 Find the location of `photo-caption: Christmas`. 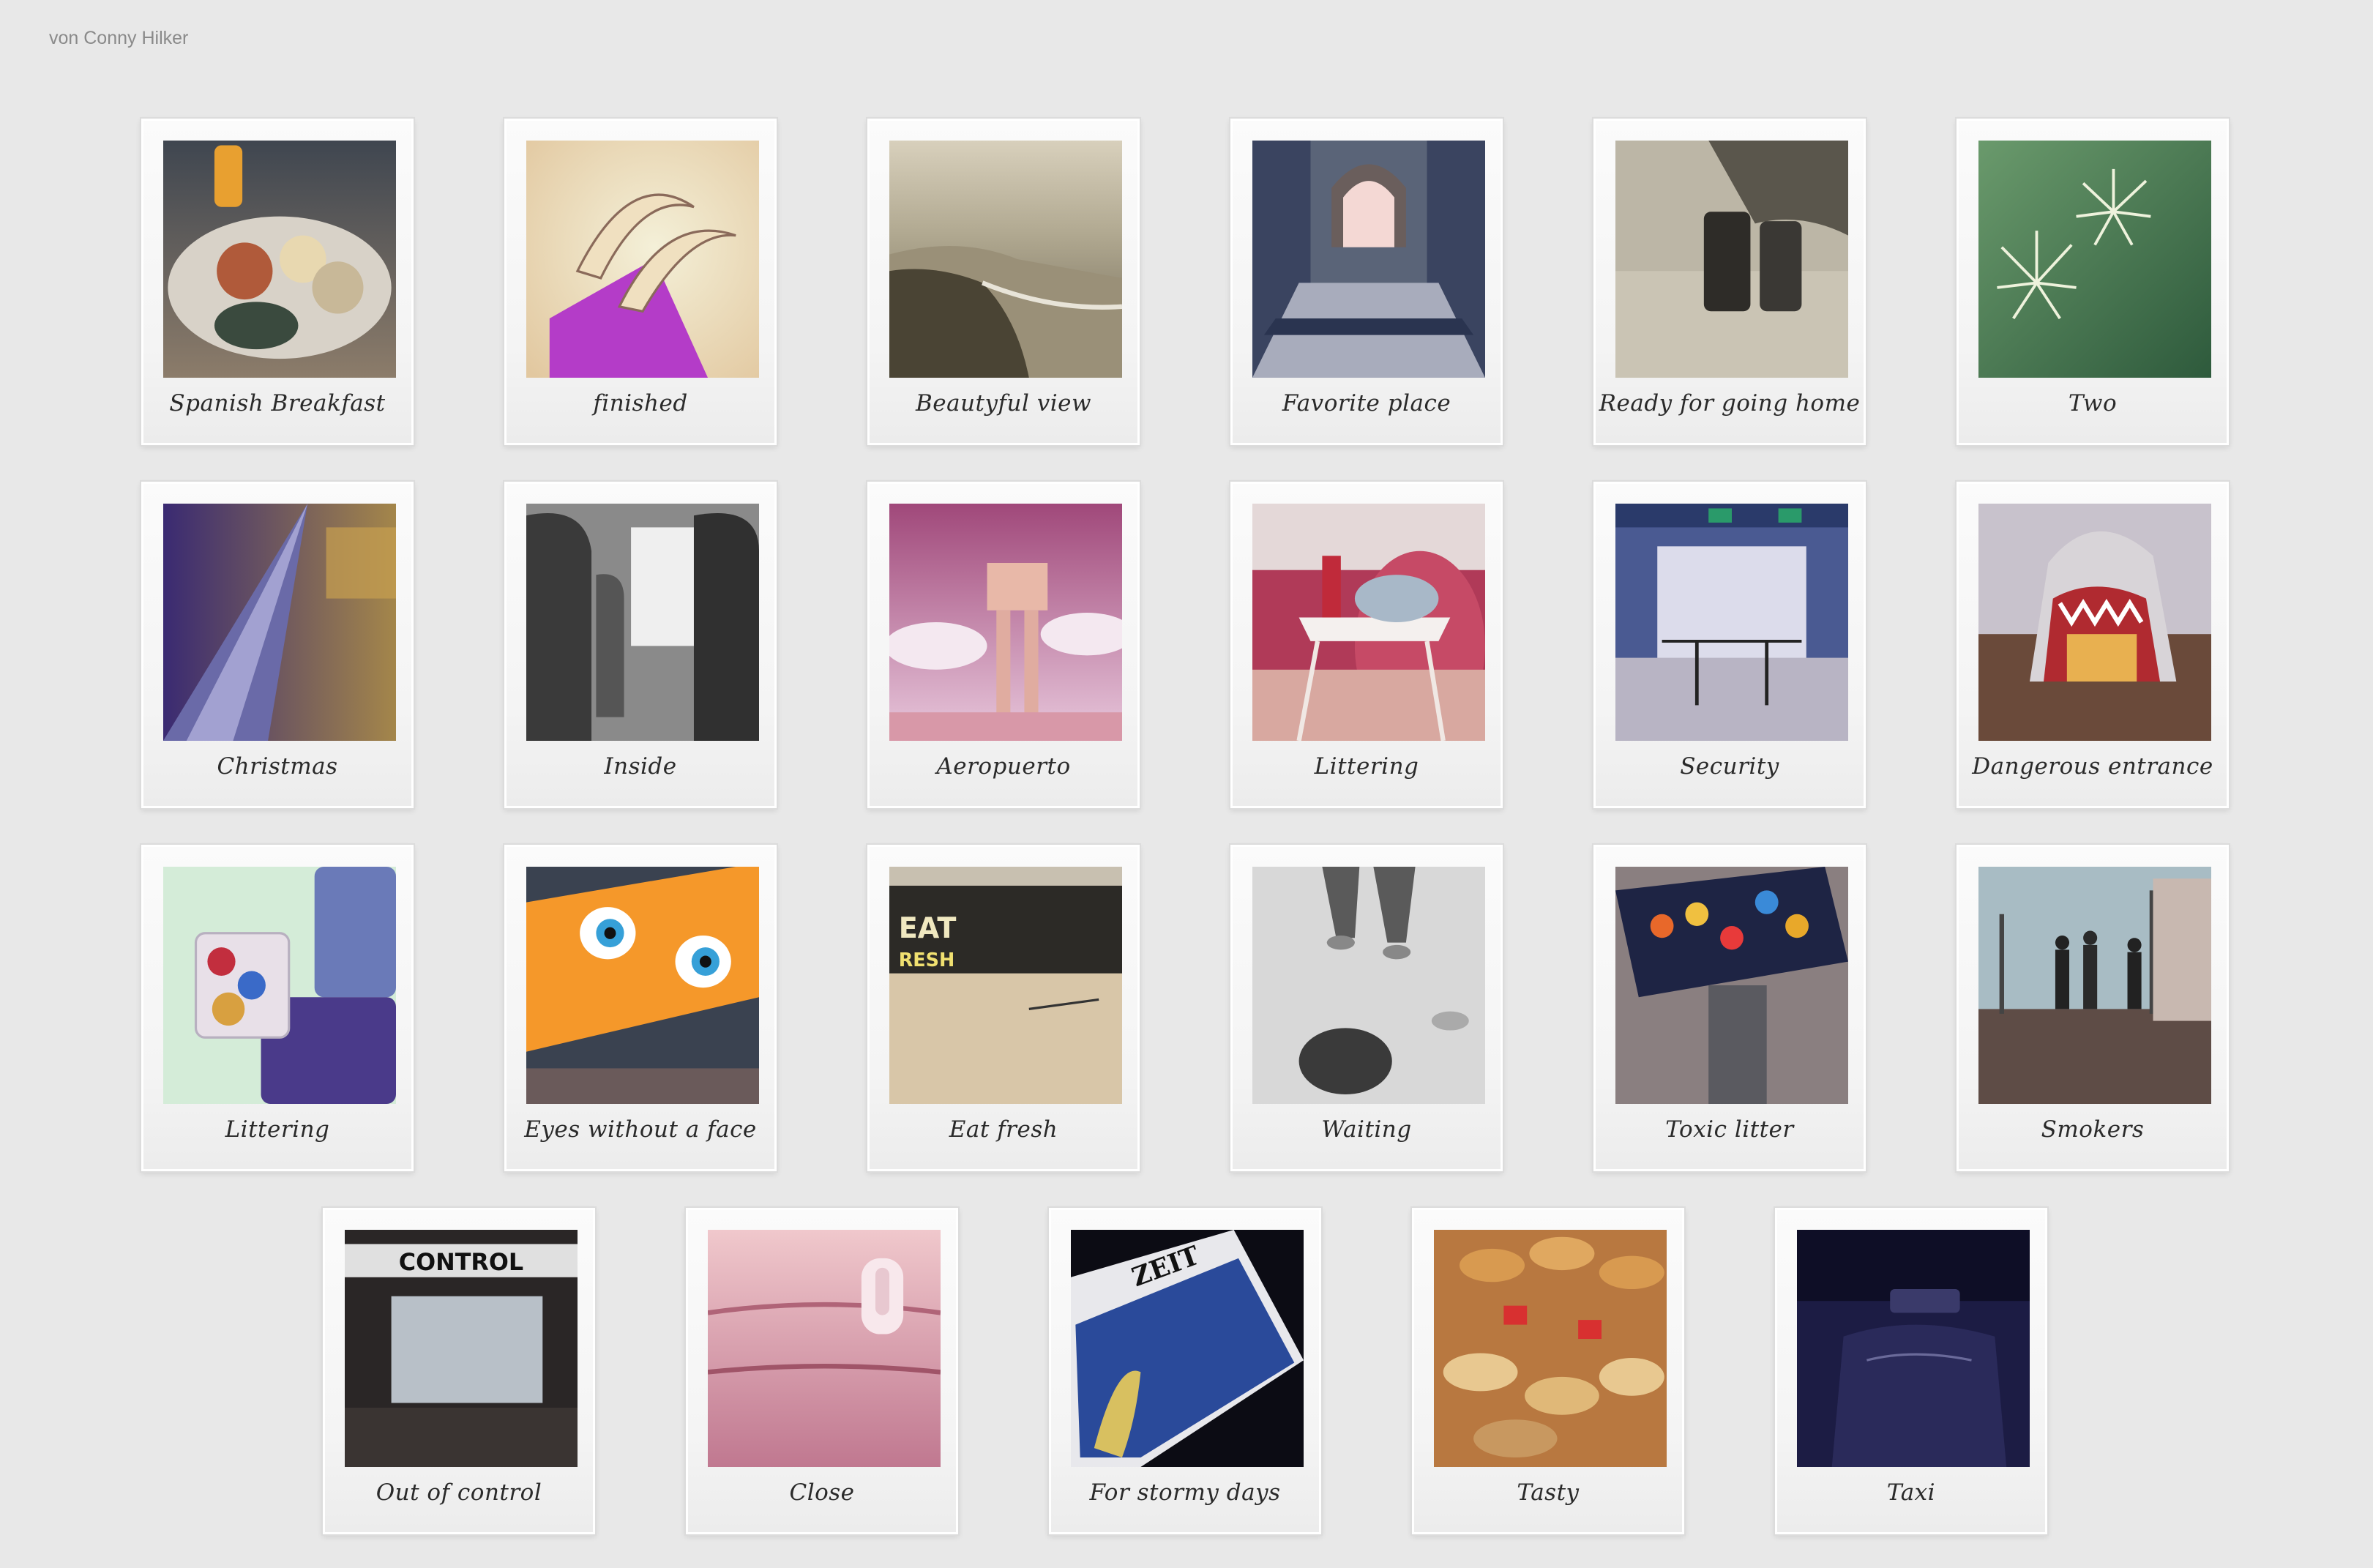

photo-caption: Christmas is located at coordinates (278, 766).